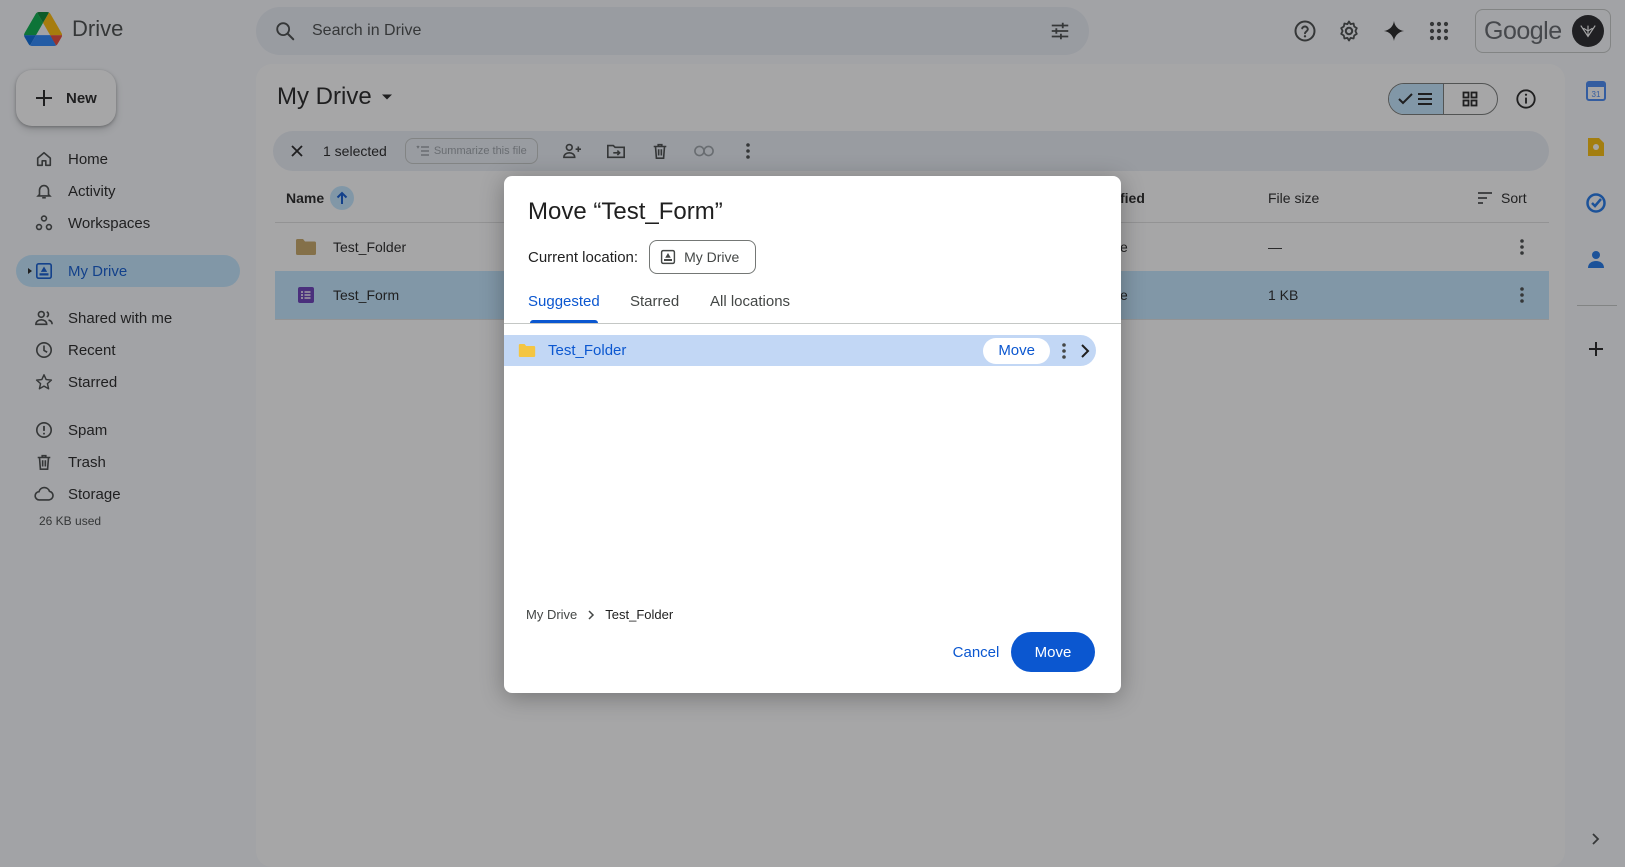  Describe the element at coordinates (583, 257) in the screenshot. I see `current-location-label: Current location:` at that location.